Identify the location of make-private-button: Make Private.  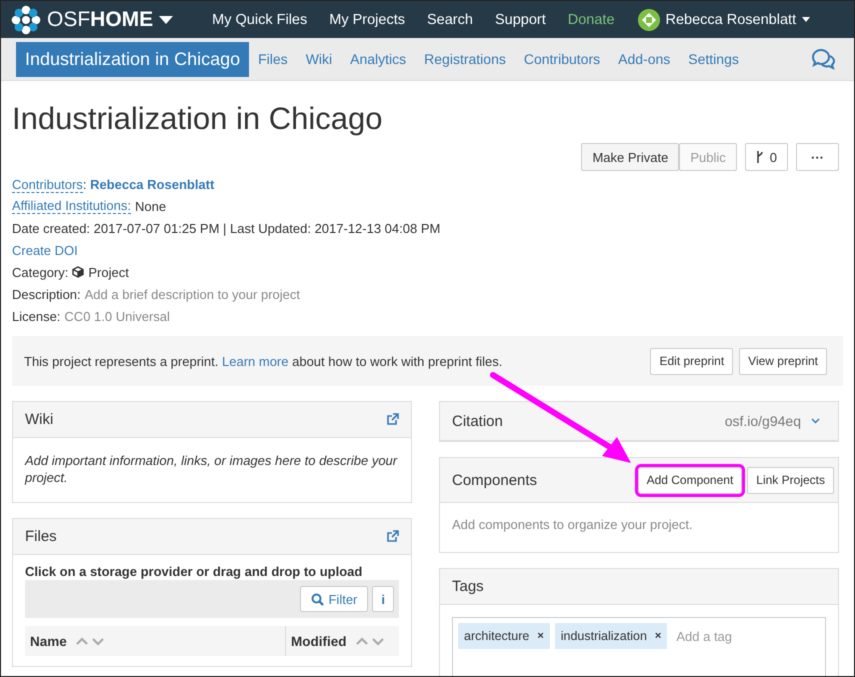
(630, 157).